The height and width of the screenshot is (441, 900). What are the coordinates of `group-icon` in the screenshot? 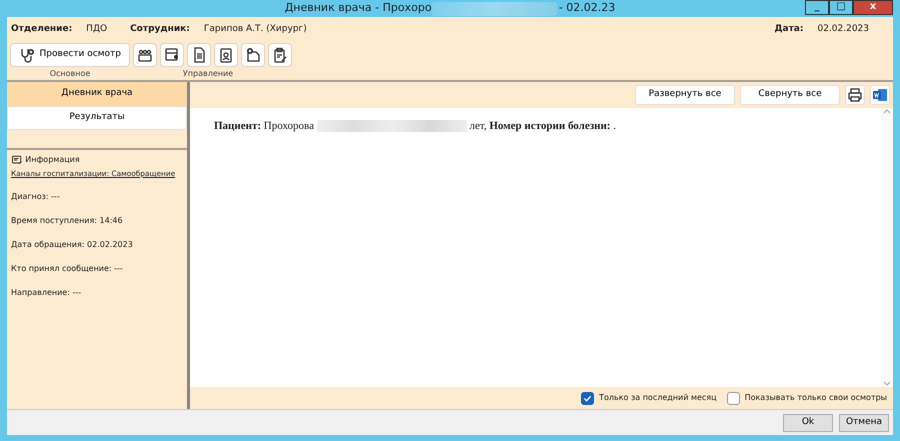 It's located at (145, 55).